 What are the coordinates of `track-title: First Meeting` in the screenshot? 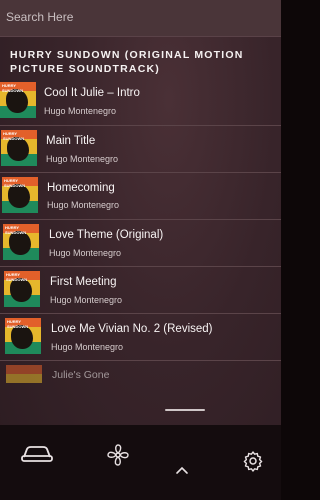 It's located at (83, 282).